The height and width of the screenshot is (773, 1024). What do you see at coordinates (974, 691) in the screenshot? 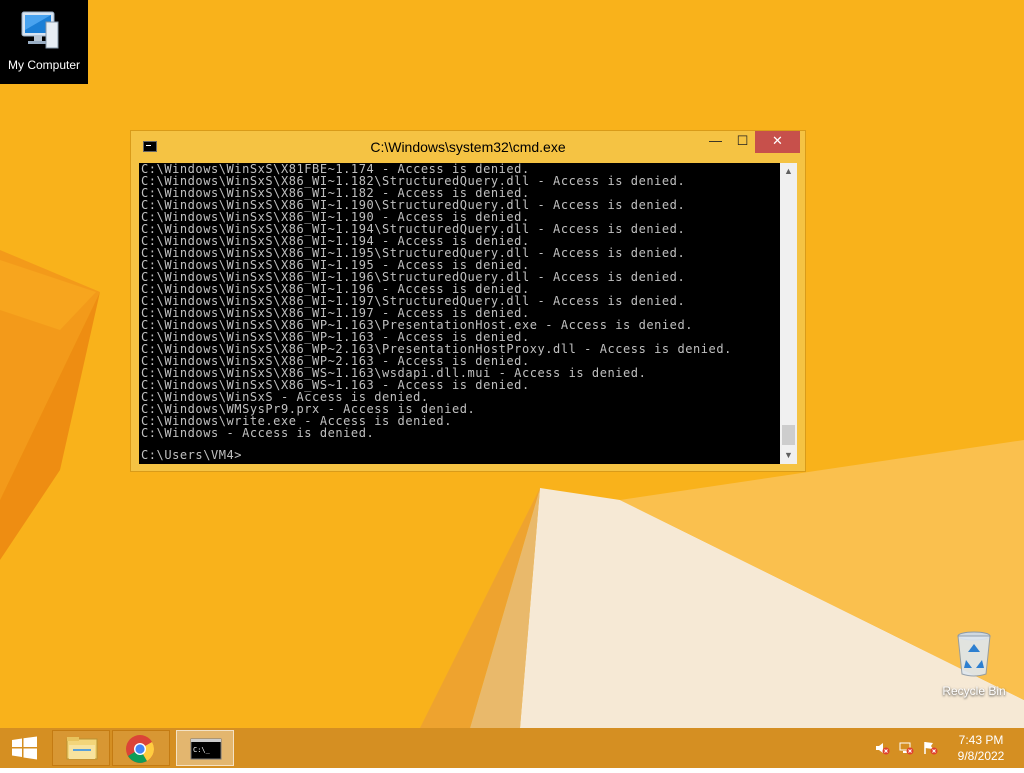
I see `desktop-icon-label: Recycle Bin` at bounding box center [974, 691].